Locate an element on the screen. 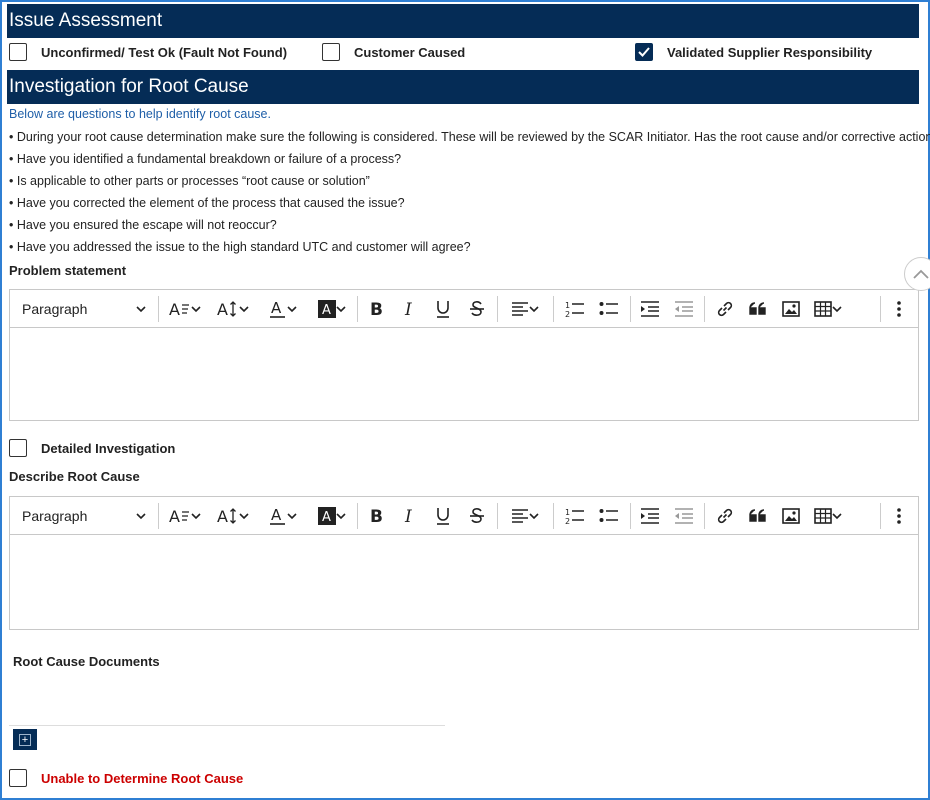  outdent-icon is located at coordinates (684, 516).